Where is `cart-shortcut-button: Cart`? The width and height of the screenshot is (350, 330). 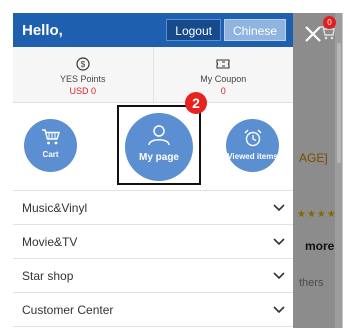
cart-shortcut-button: Cart is located at coordinates (50, 145).